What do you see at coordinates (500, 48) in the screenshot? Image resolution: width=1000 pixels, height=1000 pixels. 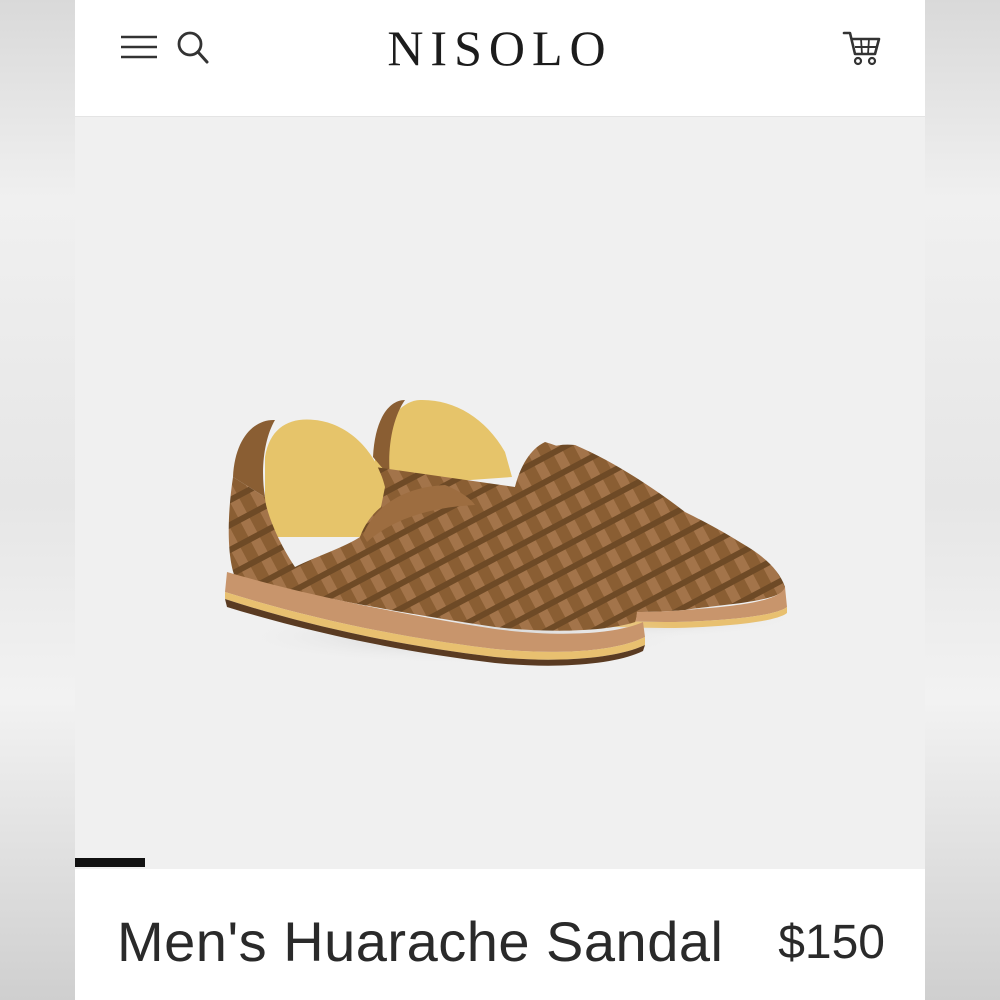 I see `brand-logo: NISOLO` at bounding box center [500, 48].